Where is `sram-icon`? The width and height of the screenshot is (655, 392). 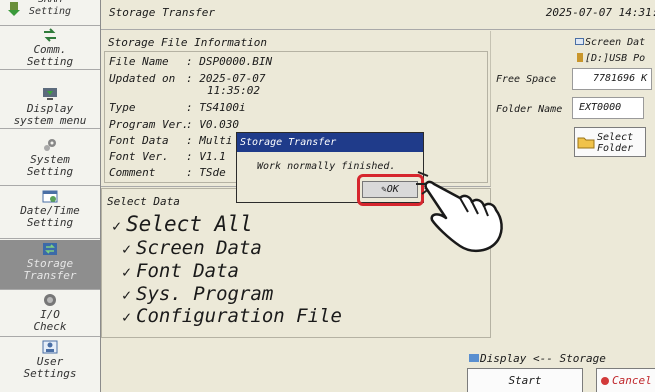 sram-icon is located at coordinates (14, 9).